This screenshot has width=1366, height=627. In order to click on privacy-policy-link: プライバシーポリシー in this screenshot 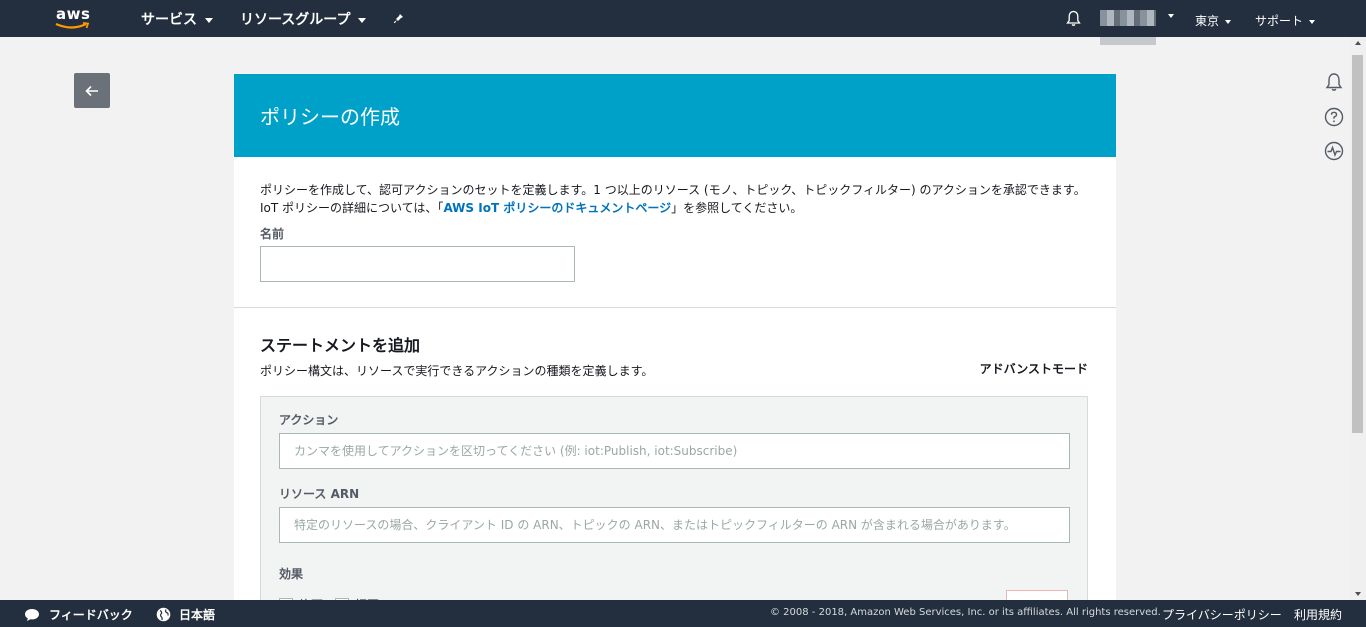, I will do `click(1222, 614)`.